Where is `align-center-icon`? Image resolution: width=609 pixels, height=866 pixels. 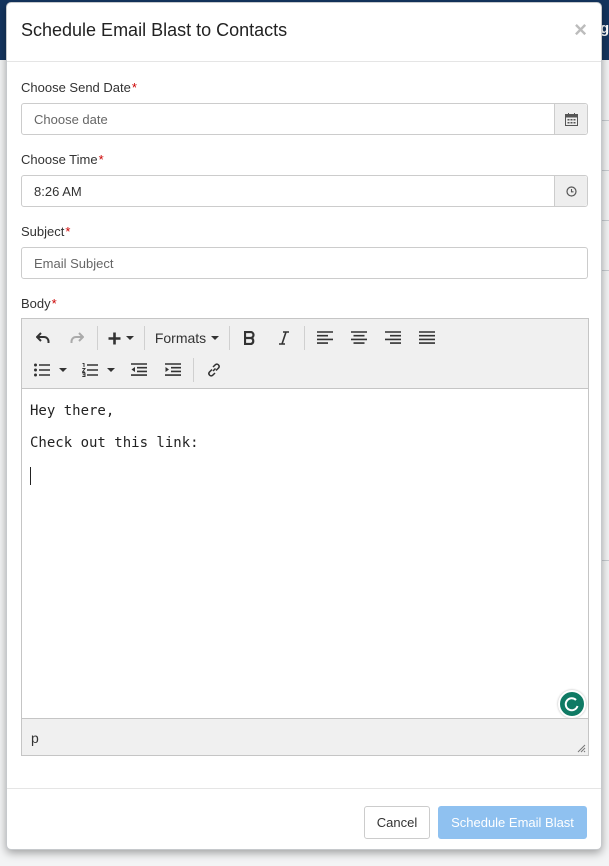
align-center-icon is located at coordinates (359, 337).